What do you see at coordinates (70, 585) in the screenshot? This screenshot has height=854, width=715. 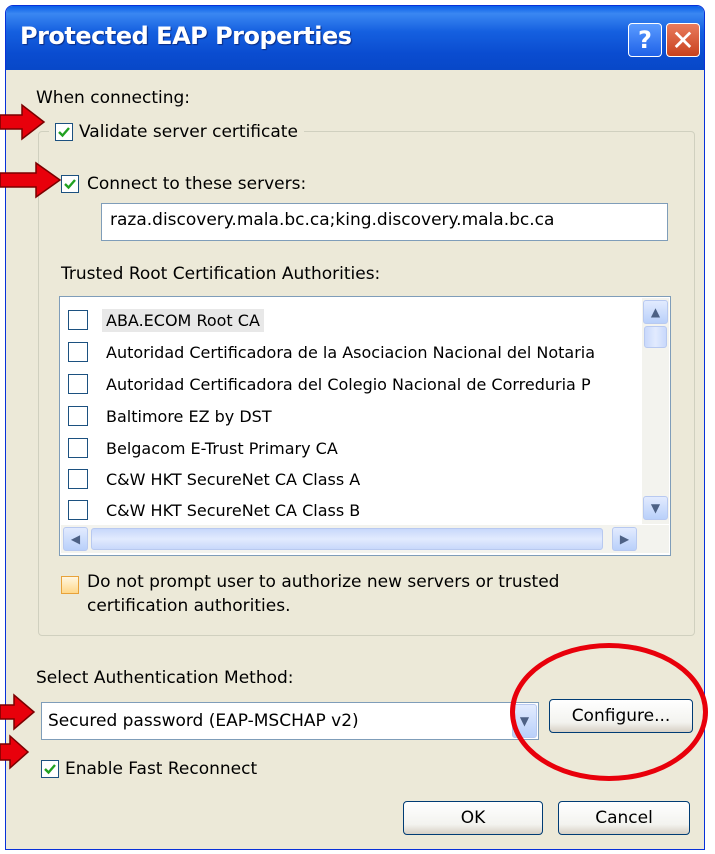 I see `do-not-prompt-checkbox` at bounding box center [70, 585].